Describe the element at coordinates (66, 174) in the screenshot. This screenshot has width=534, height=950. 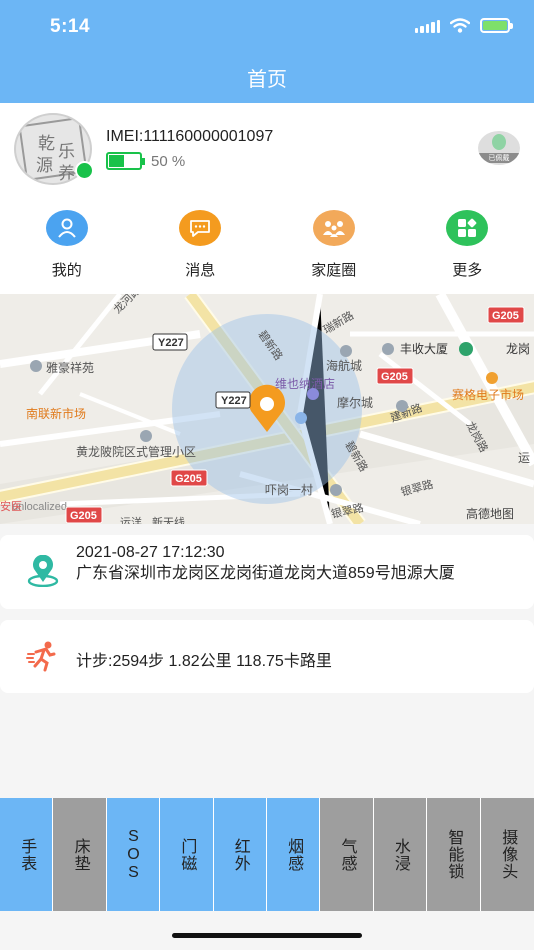
I see `avatar-char: 养` at that location.